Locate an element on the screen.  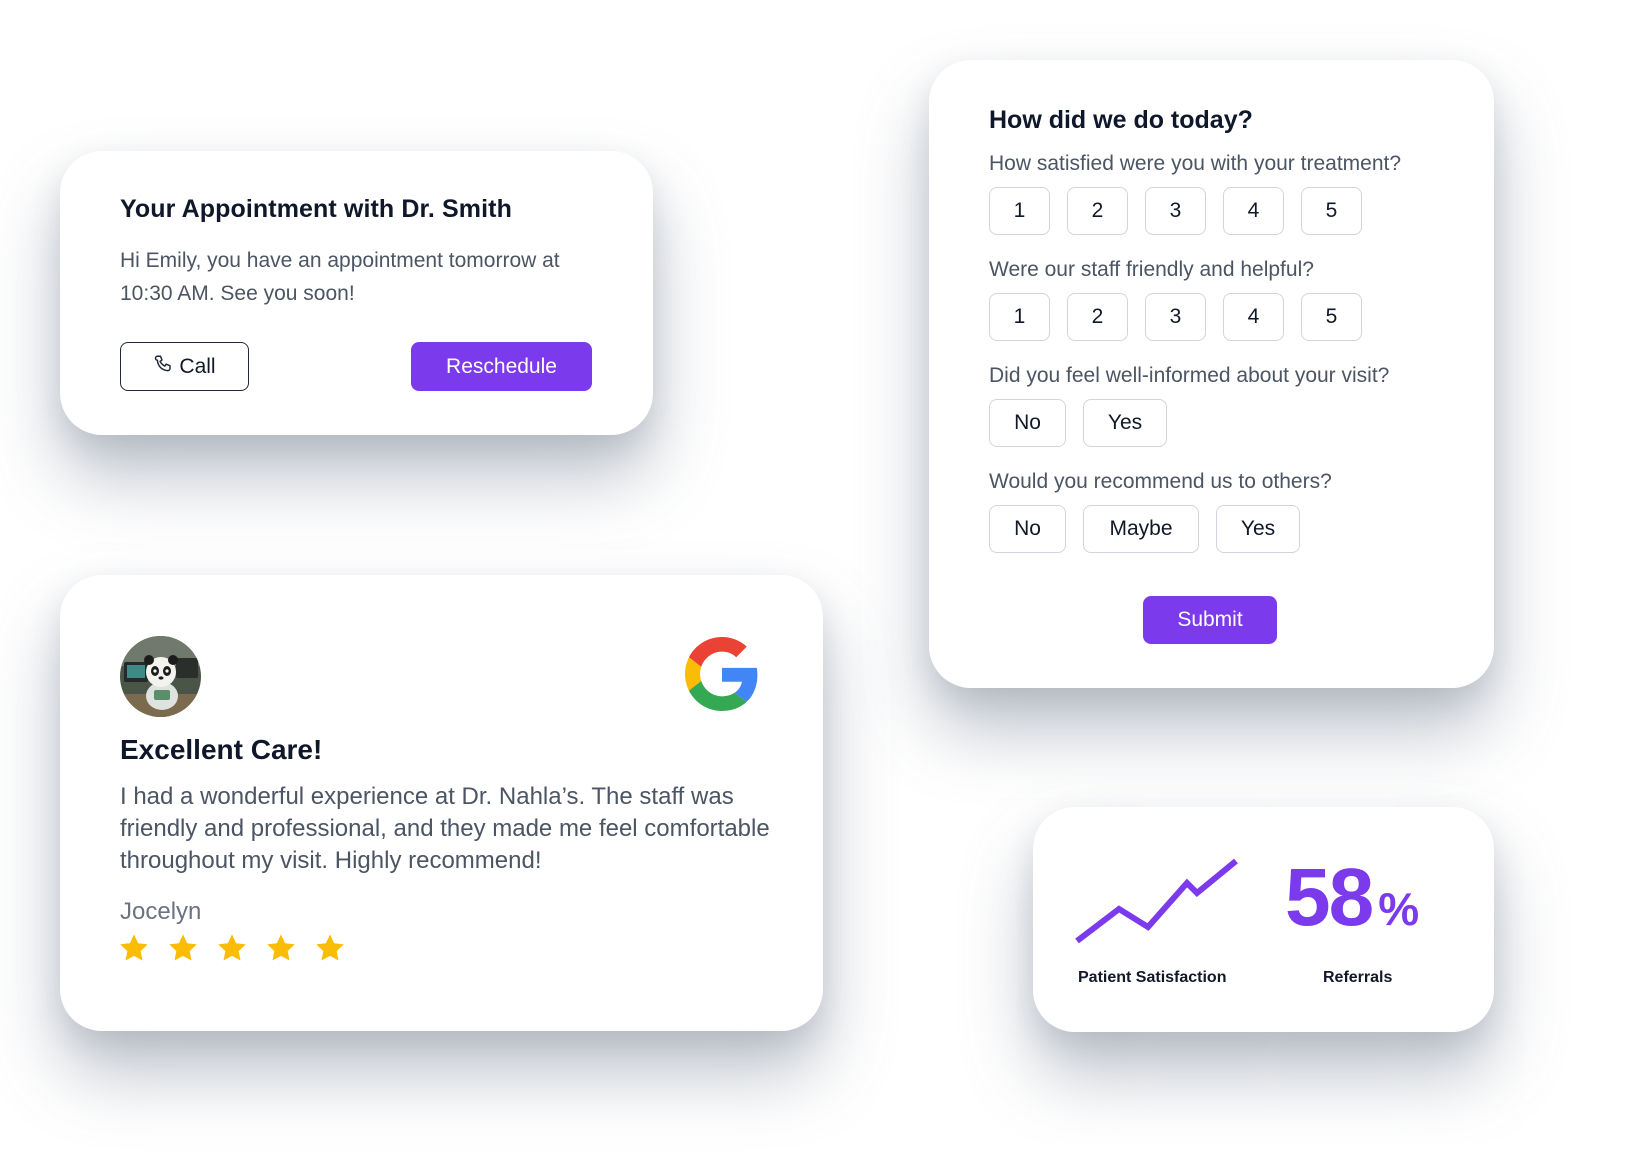
reschedule-button: Reschedule is located at coordinates (501, 366).